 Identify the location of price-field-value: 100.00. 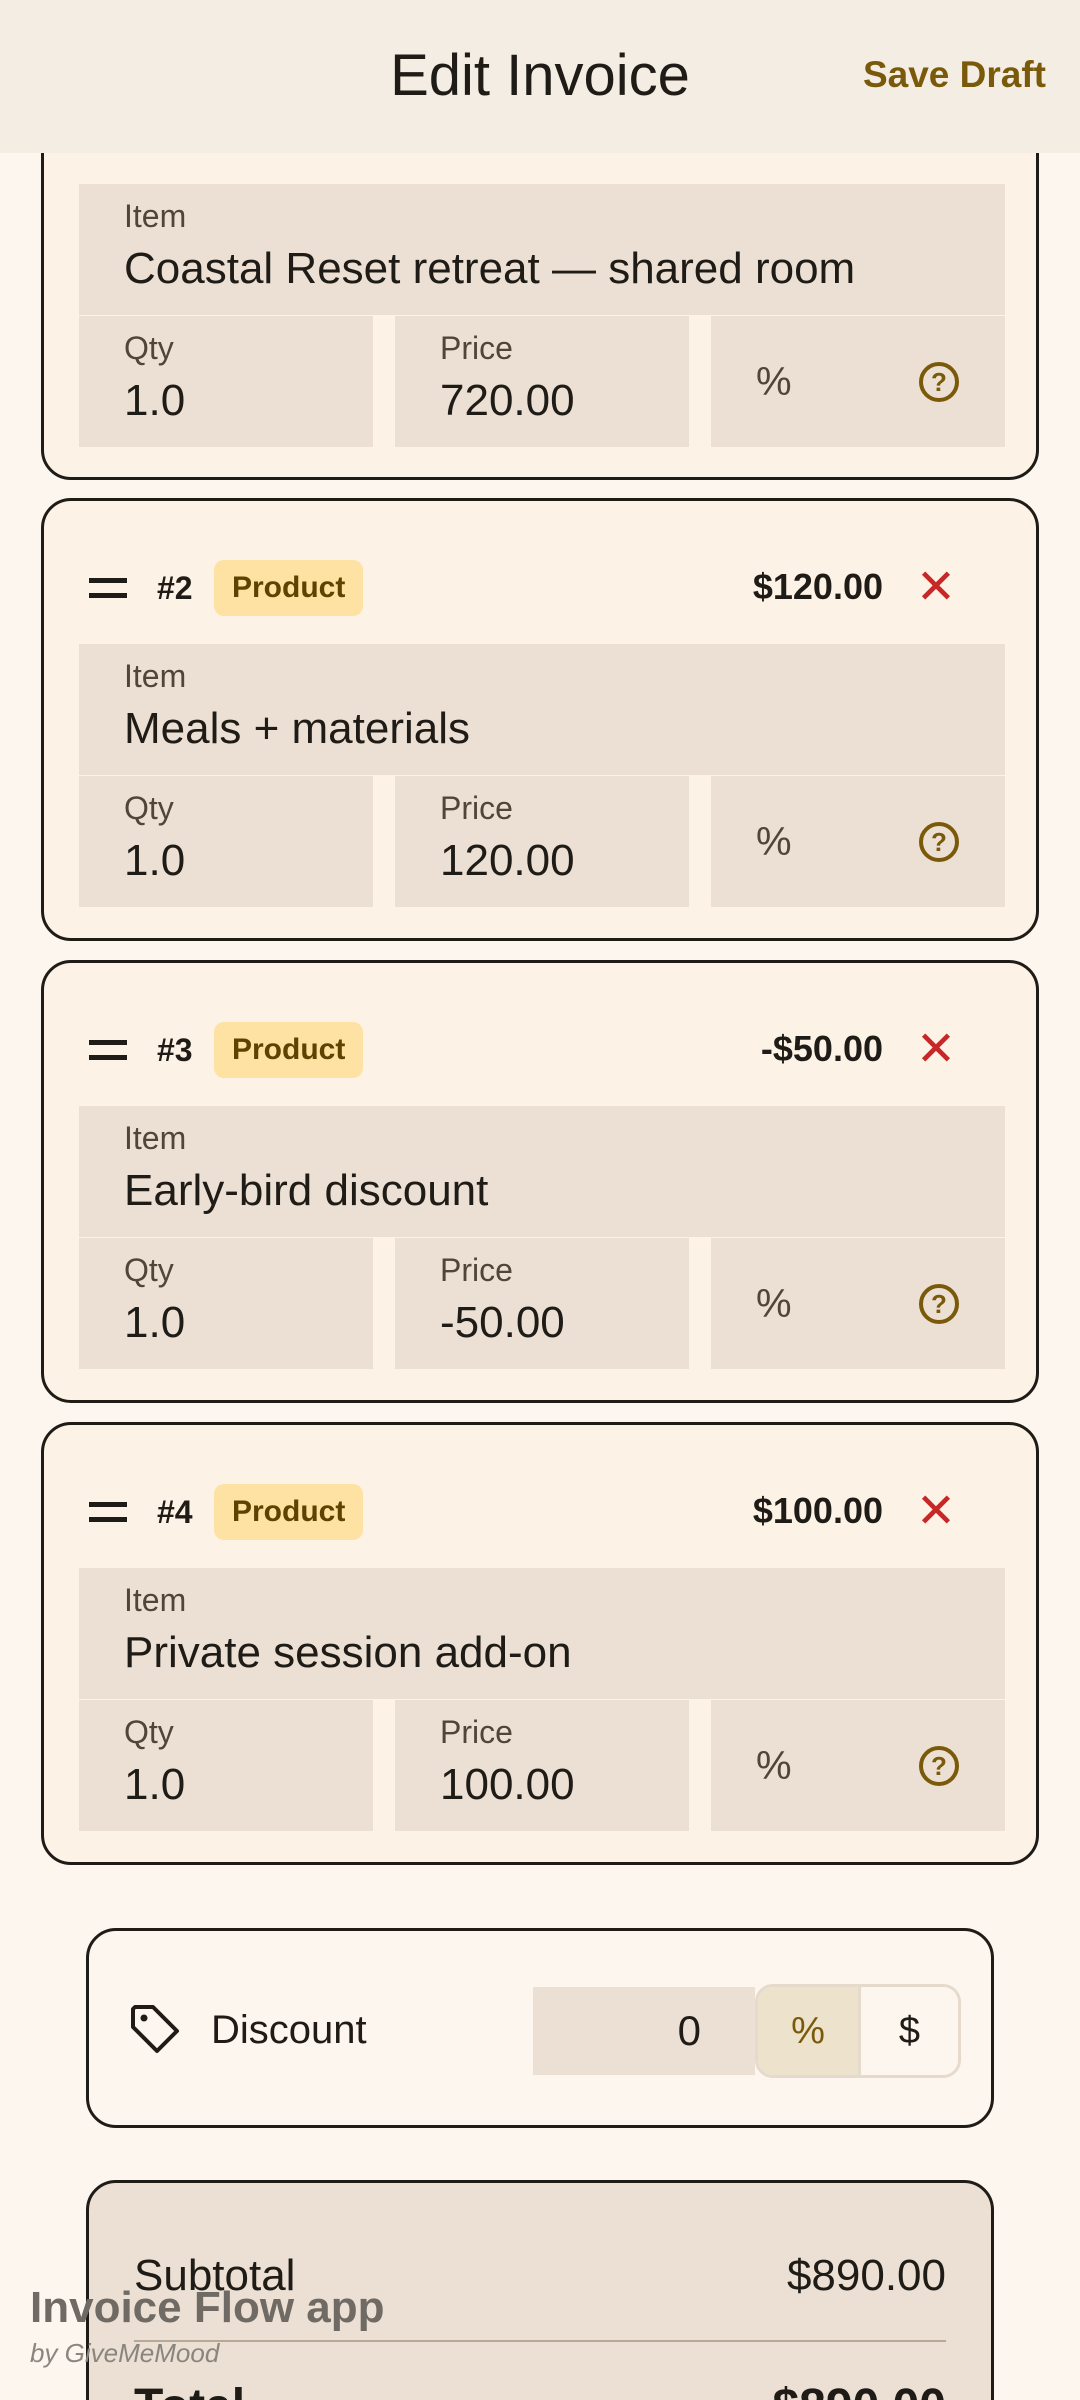
(507, 1784).